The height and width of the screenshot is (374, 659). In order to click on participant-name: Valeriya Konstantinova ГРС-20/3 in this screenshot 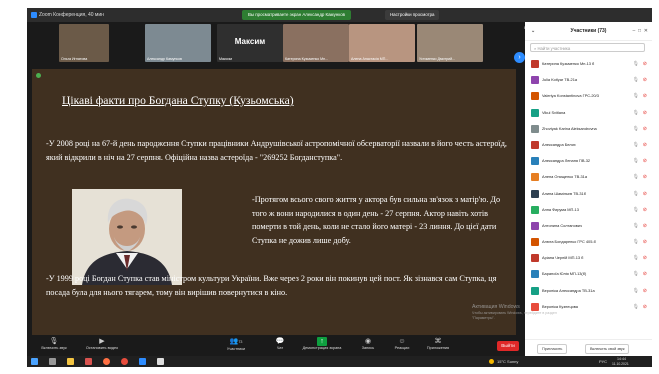, I will do `click(570, 96)`.